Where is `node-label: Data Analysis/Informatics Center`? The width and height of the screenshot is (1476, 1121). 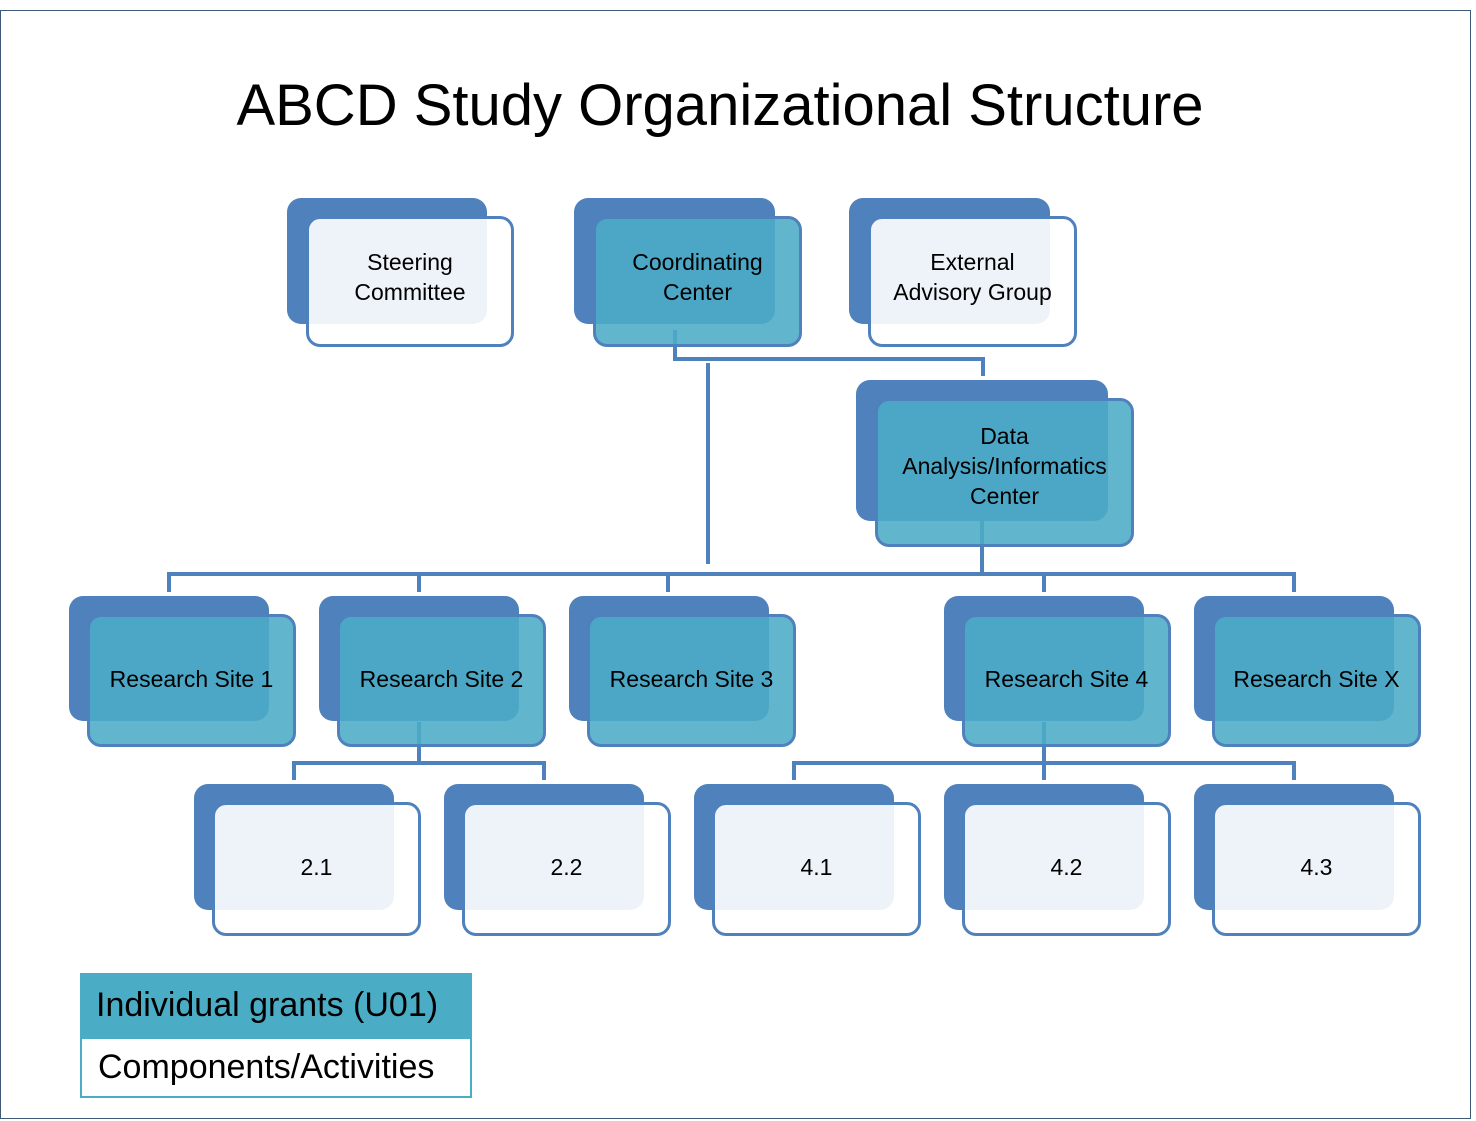
node-label: Data Analysis/Informatics Center is located at coordinates (1004, 466).